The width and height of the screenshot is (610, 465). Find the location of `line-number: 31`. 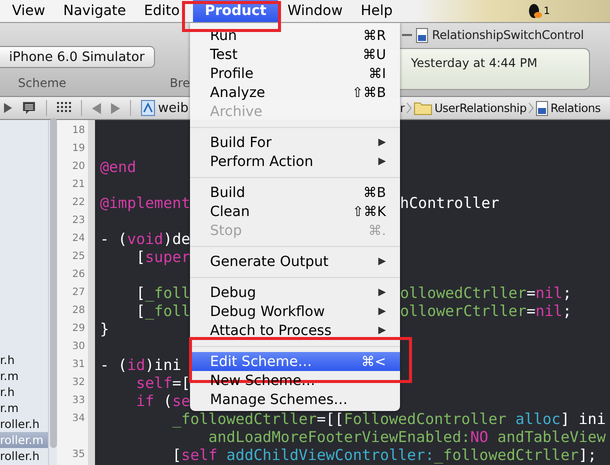

line-number: 31 is located at coordinates (78, 364).